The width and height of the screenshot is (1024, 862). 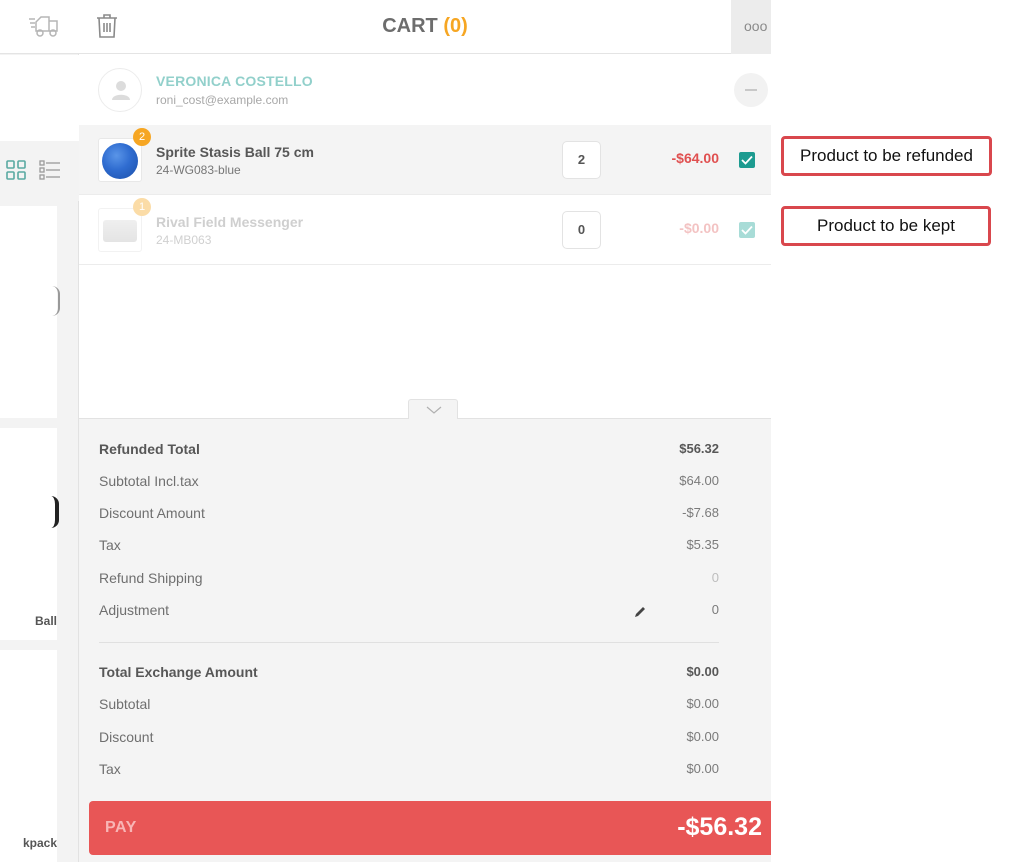 What do you see at coordinates (409, 515) in the screenshot?
I see `discount-amount-row: Discount Amount -$7.68` at bounding box center [409, 515].